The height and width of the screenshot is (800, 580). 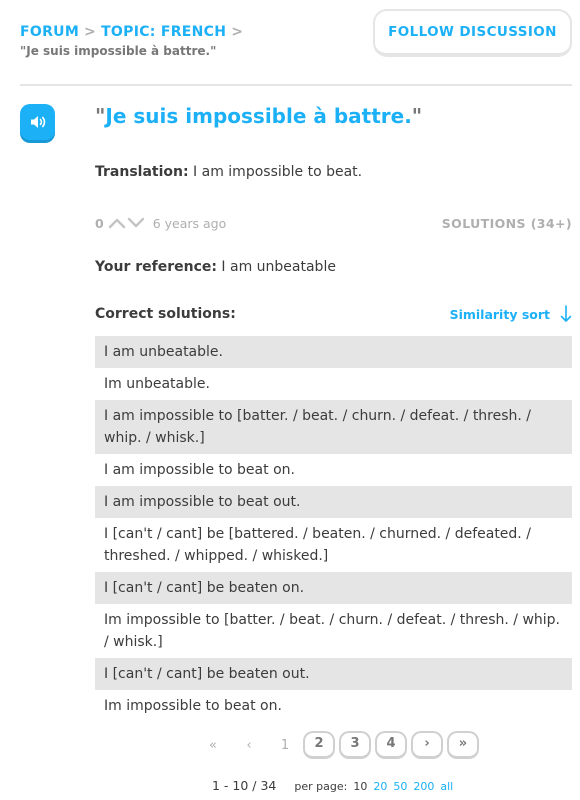 I want to click on result-range: 1 - 10 / 34, so click(x=244, y=785).